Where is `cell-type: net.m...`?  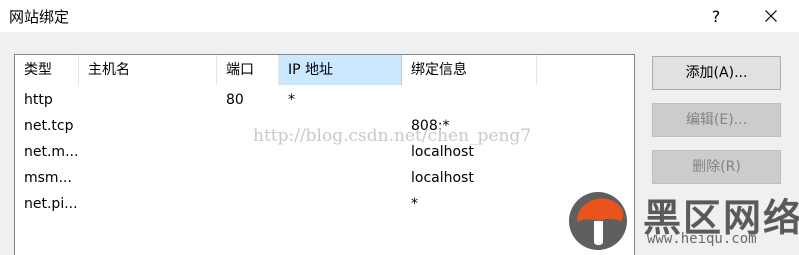
cell-type: net.m... is located at coordinates (51, 152).